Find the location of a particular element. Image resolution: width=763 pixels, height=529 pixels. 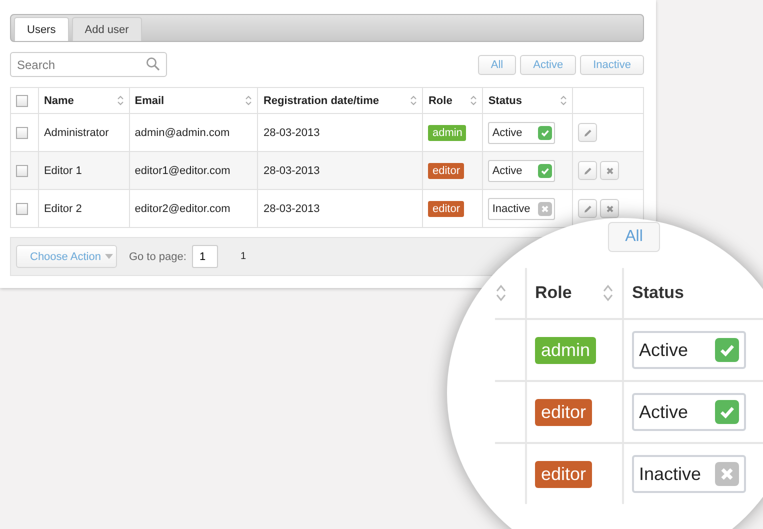

tab: Add user is located at coordinates (107, 29).